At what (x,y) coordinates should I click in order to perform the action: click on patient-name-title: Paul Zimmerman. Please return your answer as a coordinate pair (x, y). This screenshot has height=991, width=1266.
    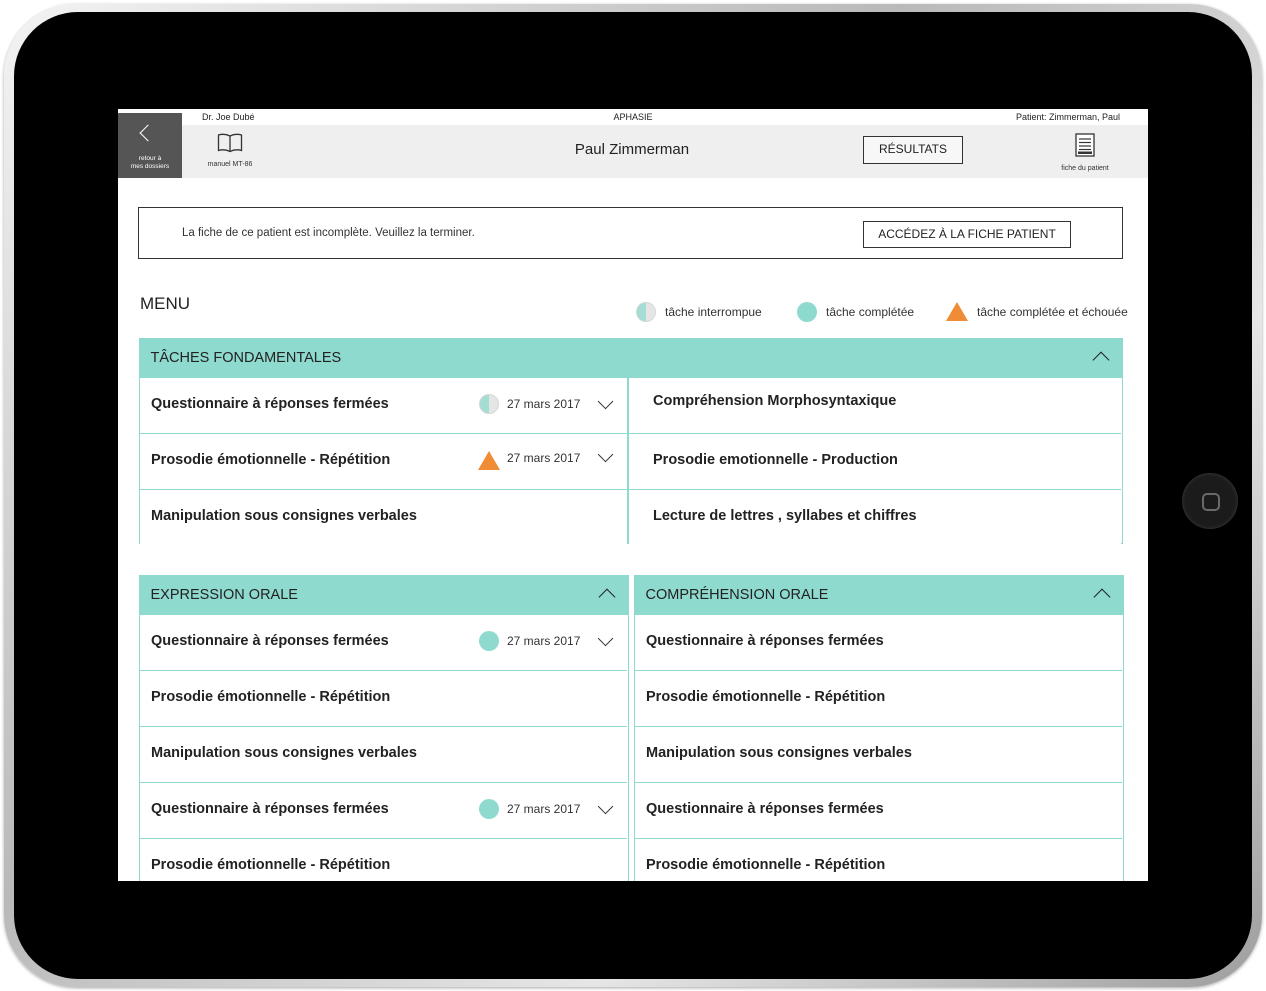
    Looking at the image, I should click on (632, 149).